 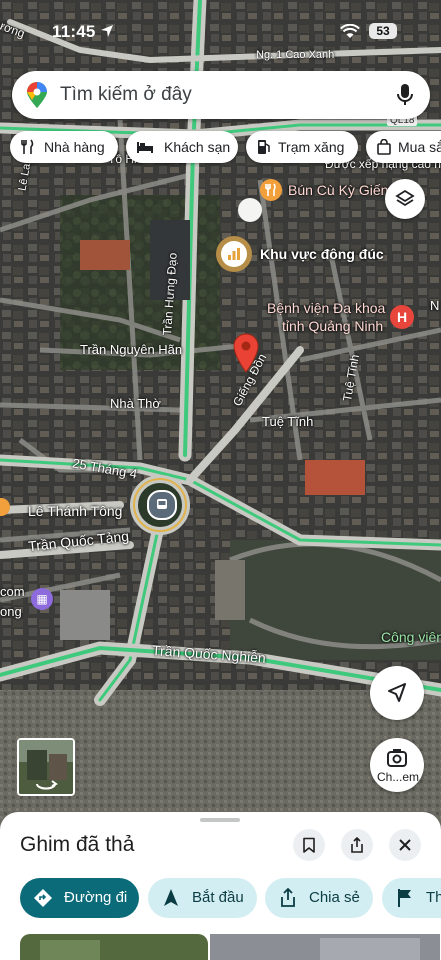 I want to click on busy-area-label: Khu vực đông đúc, so click(x=322, y=254).